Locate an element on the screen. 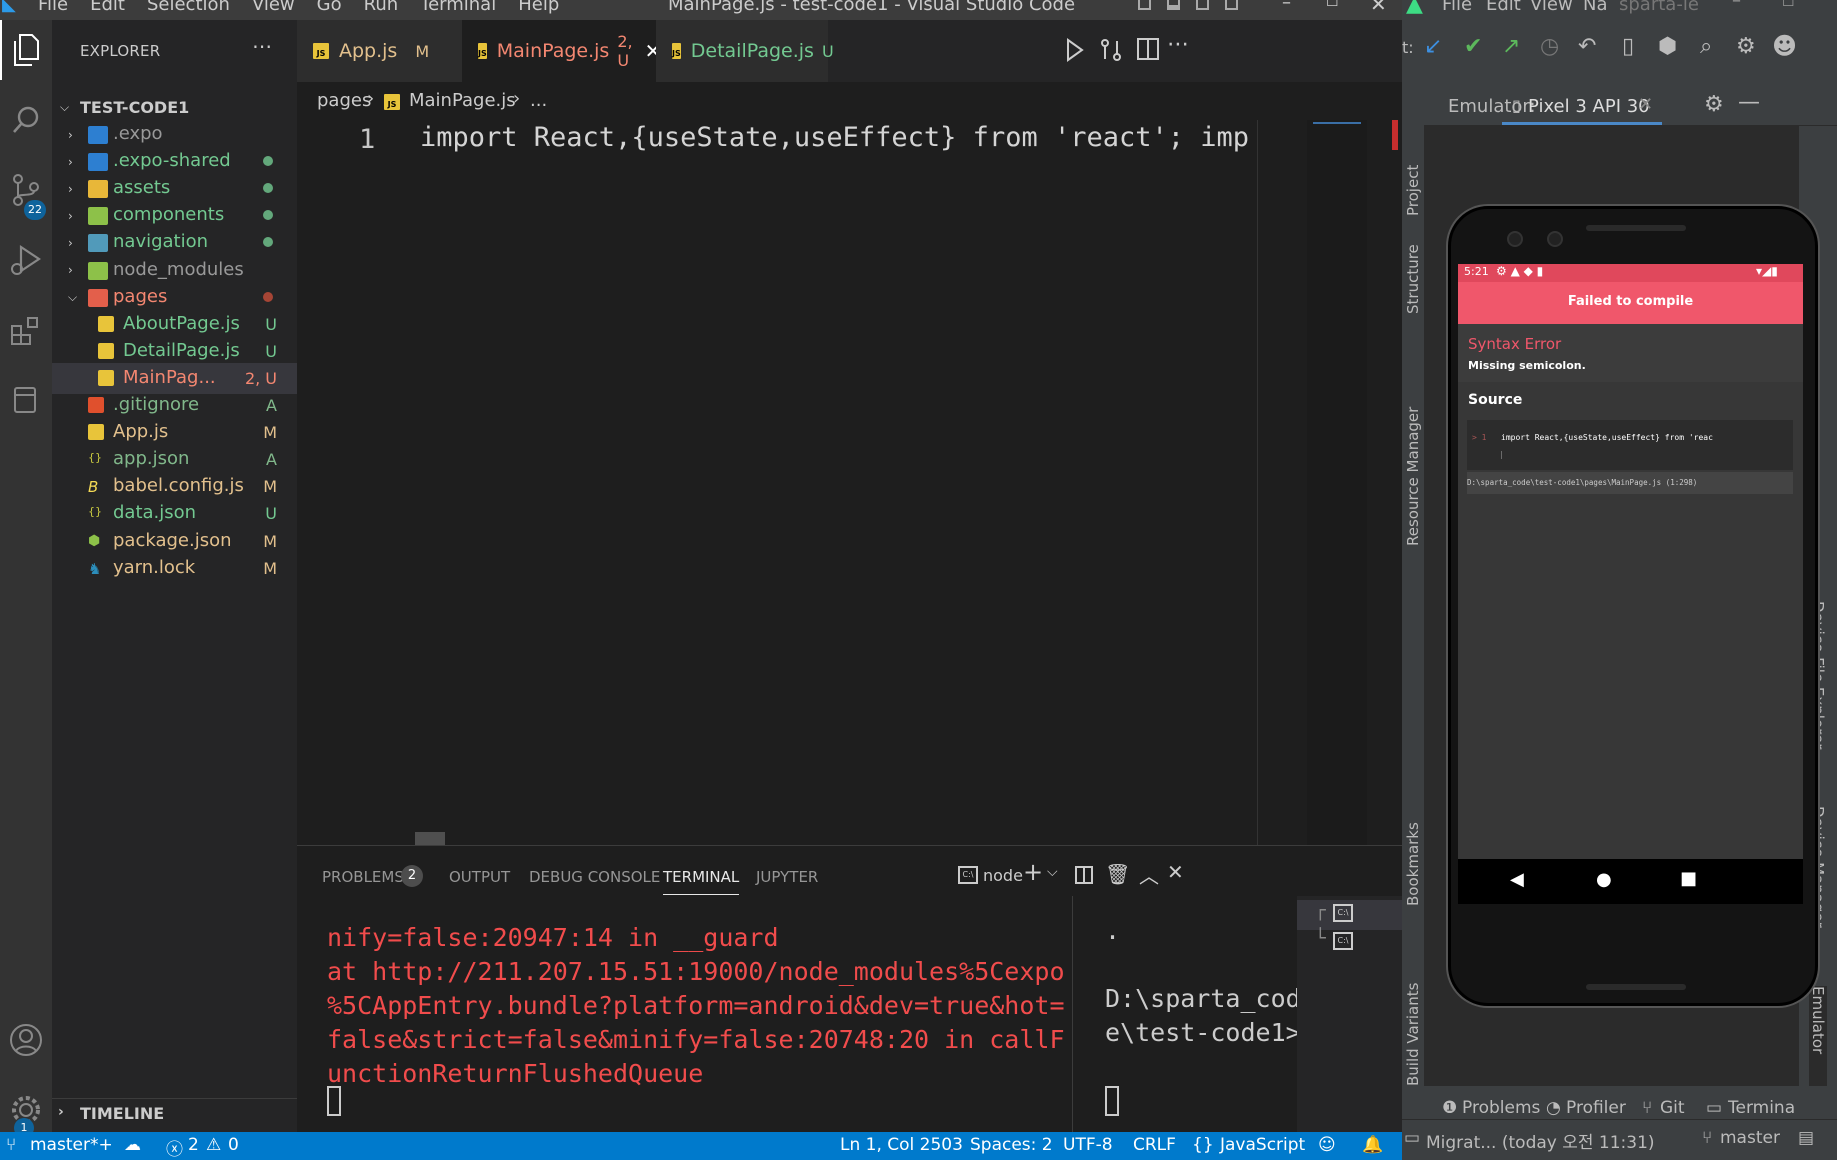 This screenshot has width=1837, height=1160. accounts-icon is located at coordinates (26, 1040).